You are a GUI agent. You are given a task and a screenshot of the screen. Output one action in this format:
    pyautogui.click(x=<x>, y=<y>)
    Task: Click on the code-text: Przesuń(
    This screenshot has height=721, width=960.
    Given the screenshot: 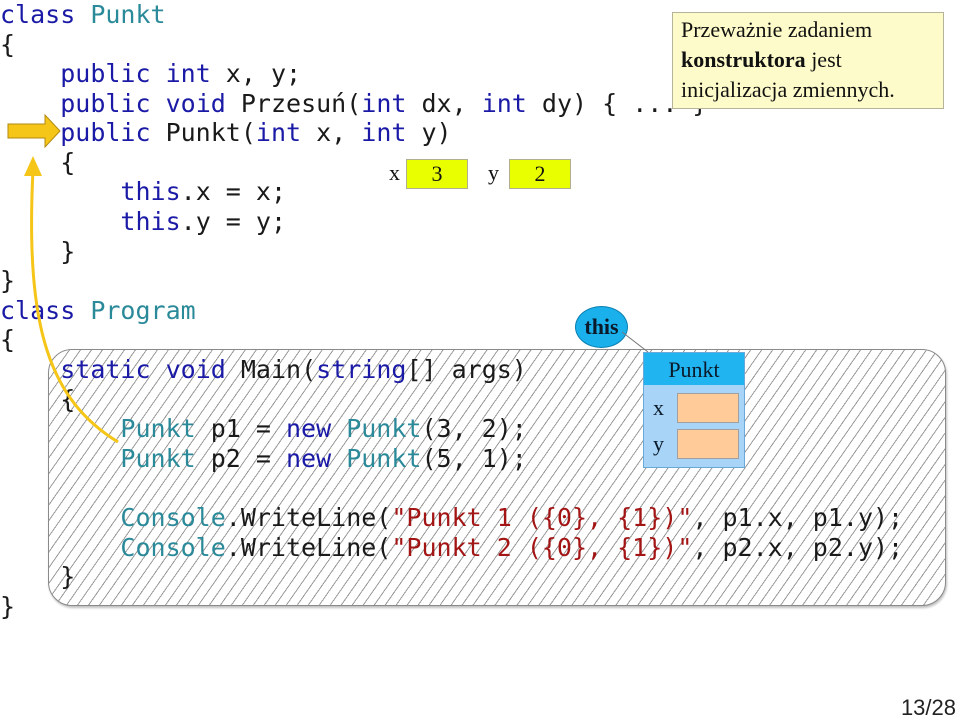 What is the action you would take?
    pyautogui.click(x=293, y=103)
    